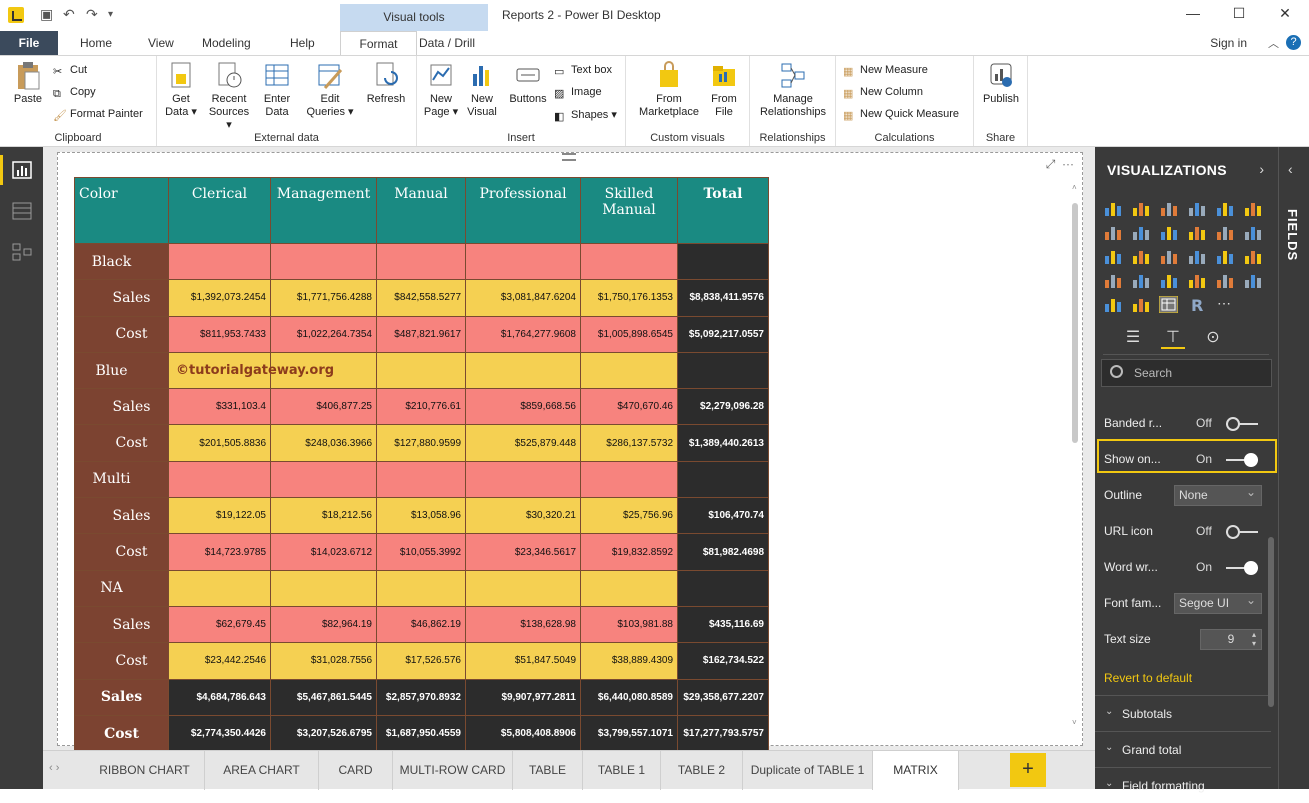 This screenshot has width=1309, height=803. What do you see at coordinates (421, 733) in the screenshot?
I see `cell-manual: $1,687,950.4559` at bounding box center [421, 733].